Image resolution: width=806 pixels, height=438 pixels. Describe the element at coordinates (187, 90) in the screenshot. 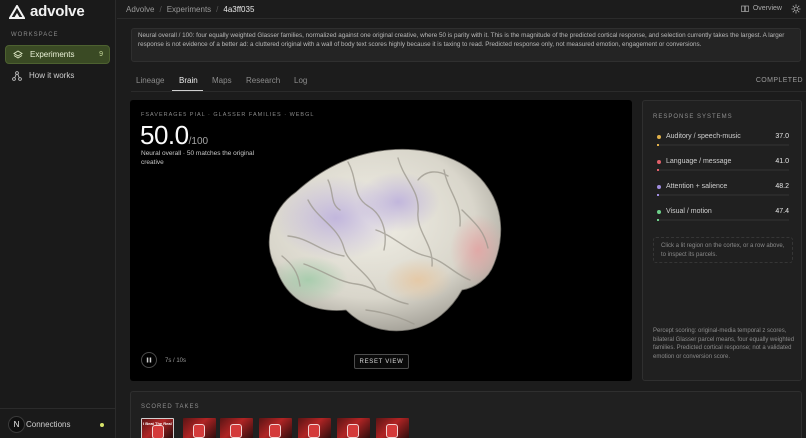

I see `active-tab-indicator` at that location.